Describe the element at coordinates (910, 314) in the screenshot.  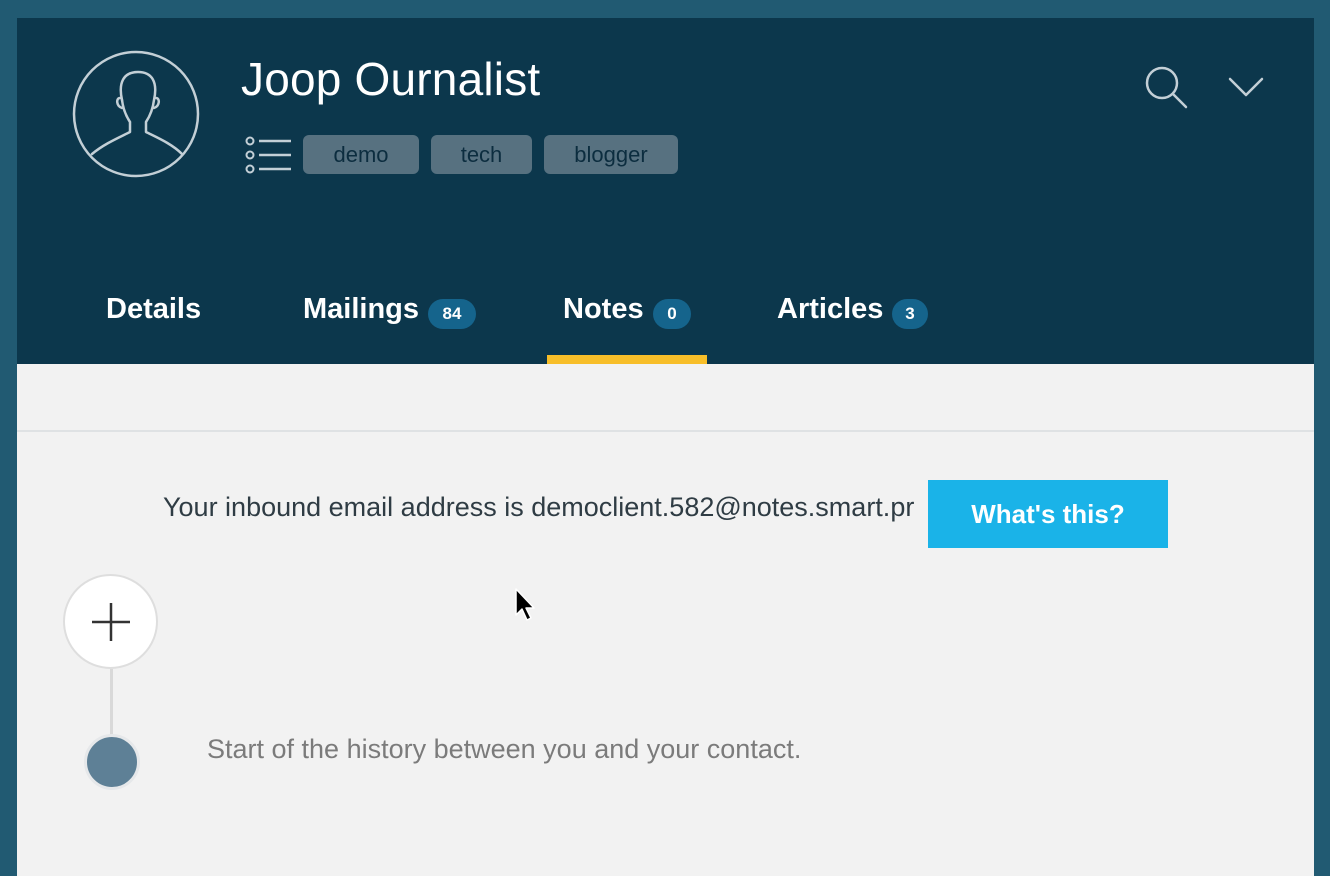
I see `articles-count-badge: 3` at that location.